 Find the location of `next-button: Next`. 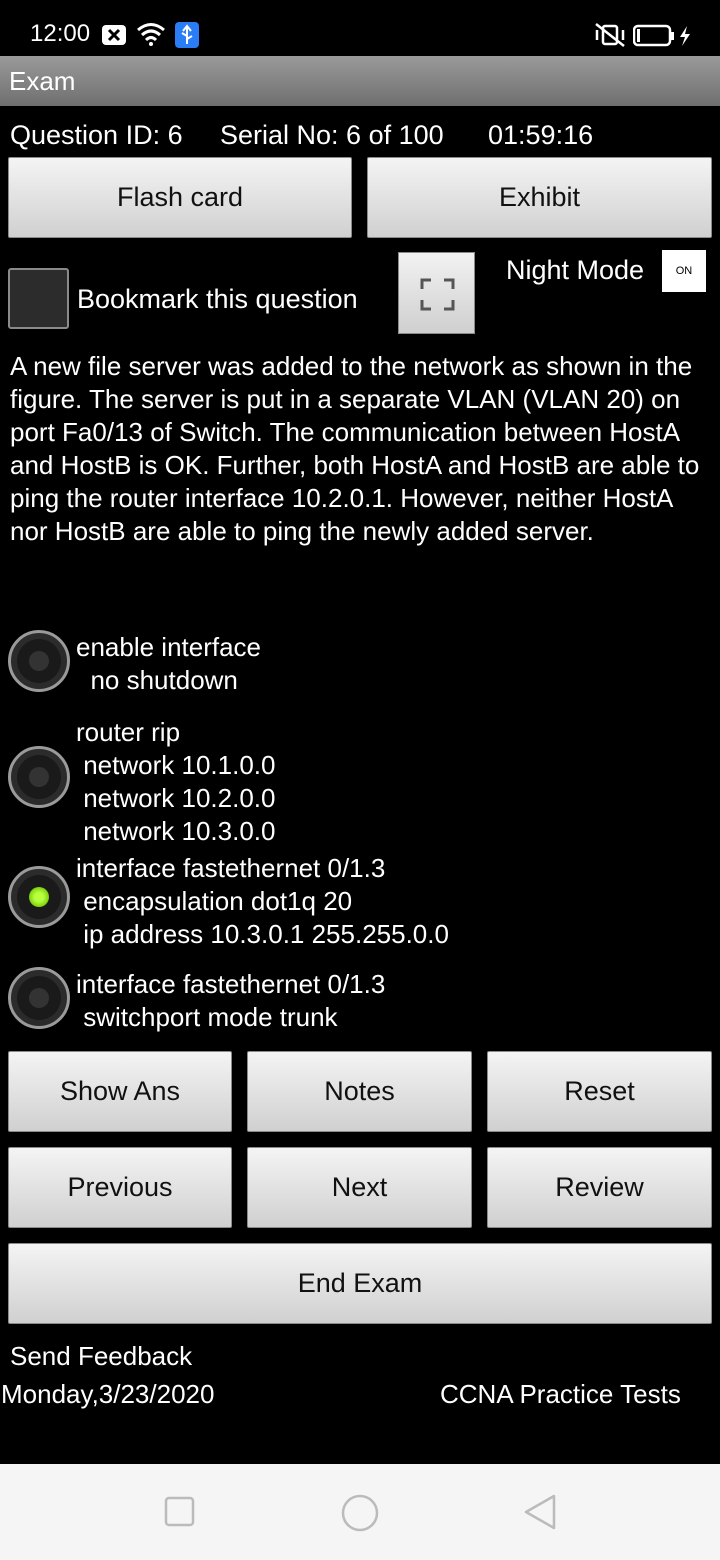

next-button: Next is located at coordinates (359, 1187).